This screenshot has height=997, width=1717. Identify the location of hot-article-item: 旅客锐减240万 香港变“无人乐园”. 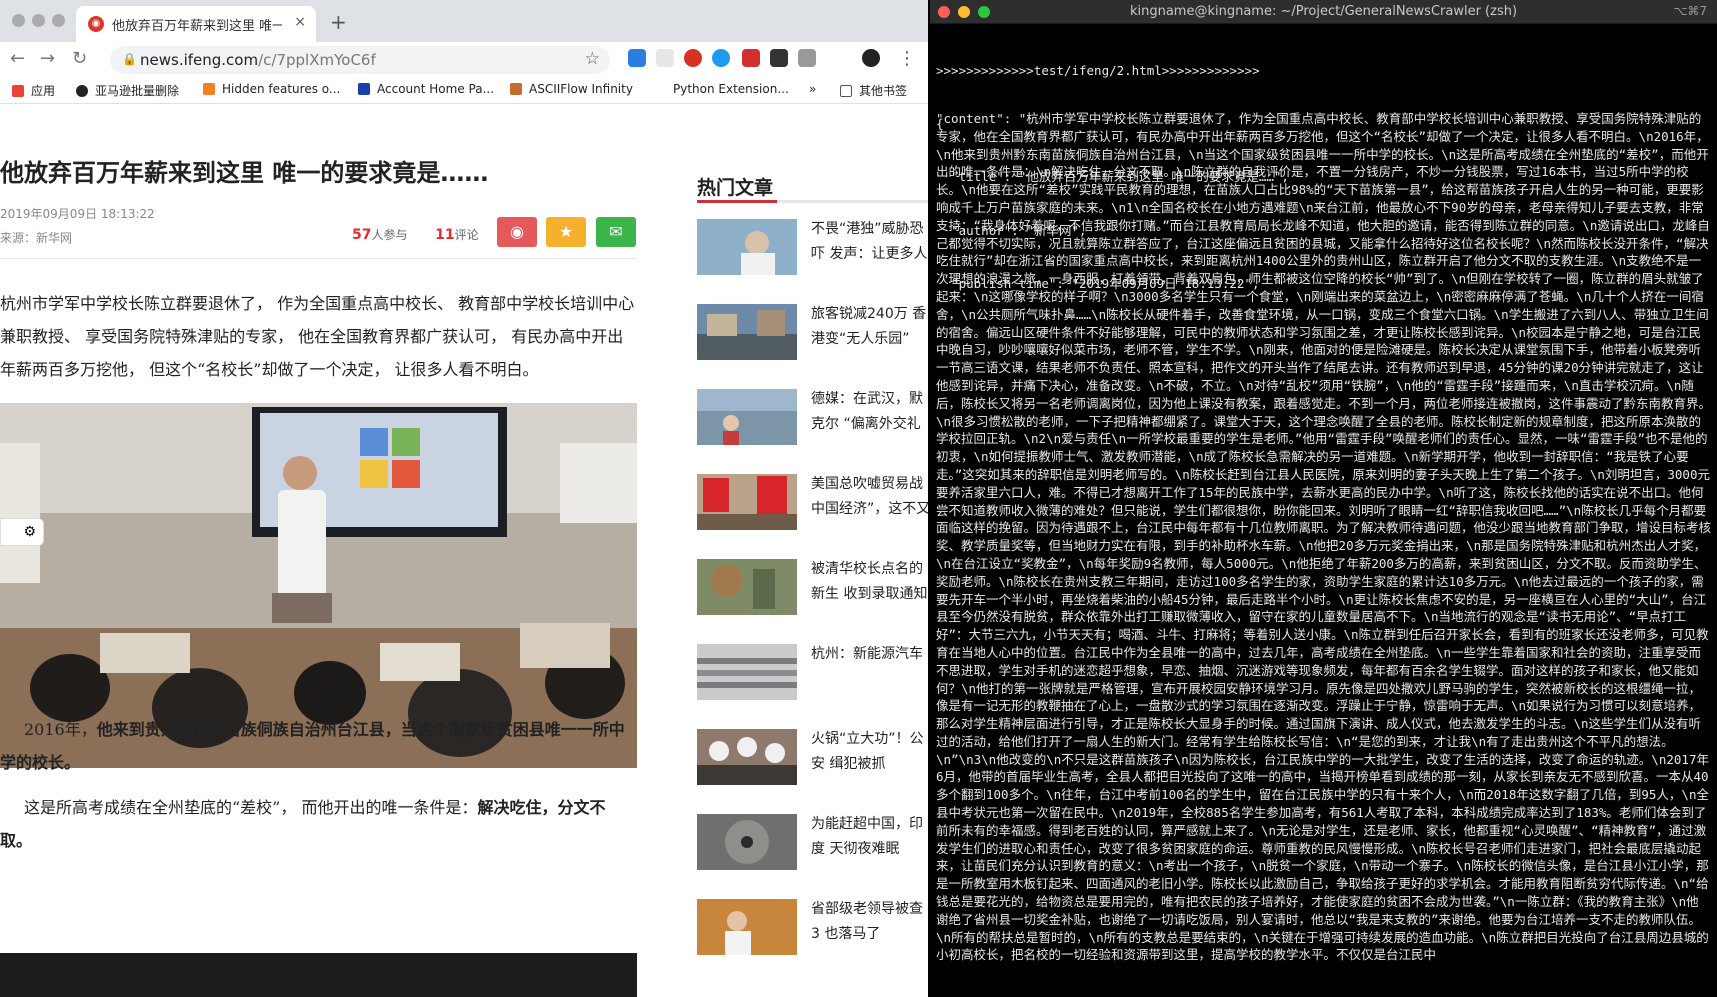
(812, 346).